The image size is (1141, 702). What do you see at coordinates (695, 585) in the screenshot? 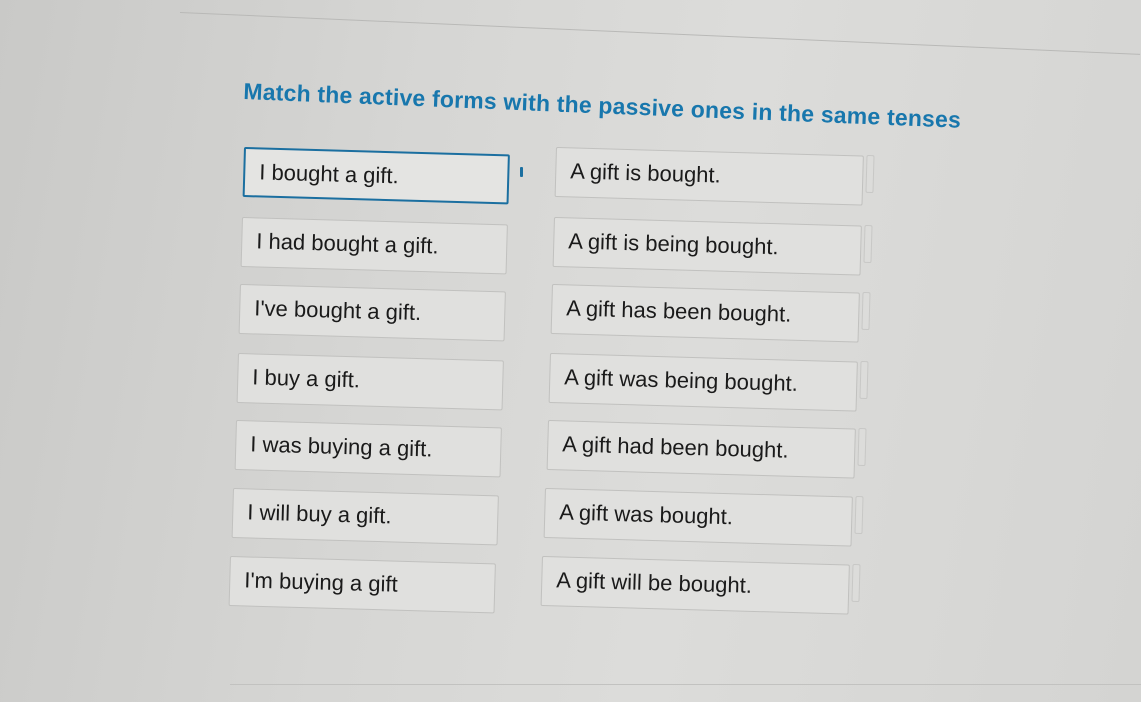
I see `passive-form-card: A gift will be bought.` at bounding box center [695, 585].